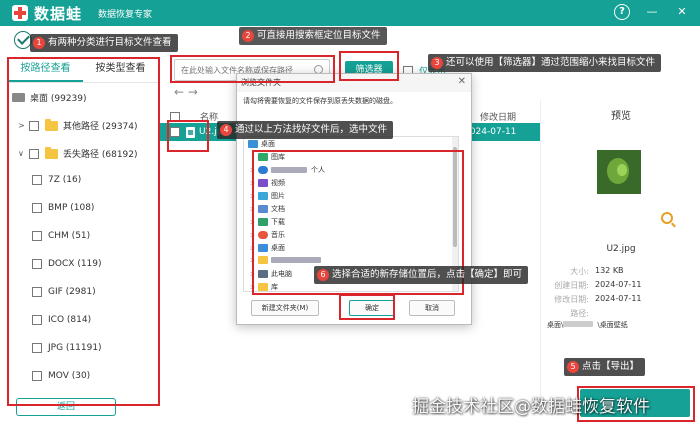 The width and height of the screenshot is (700, 428). Describe the element at coordinates (421, 275) in the screenshot. I see `callout-6: 6 选择合适的新存储位置后，点击【确定】即可` at that location.